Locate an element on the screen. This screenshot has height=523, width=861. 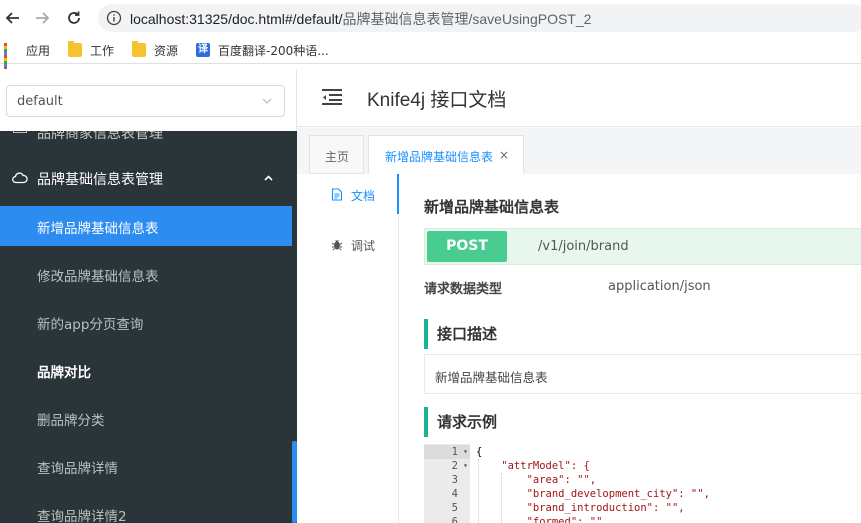
code-line: "attrModel": { is located at coordinates (533, 466).